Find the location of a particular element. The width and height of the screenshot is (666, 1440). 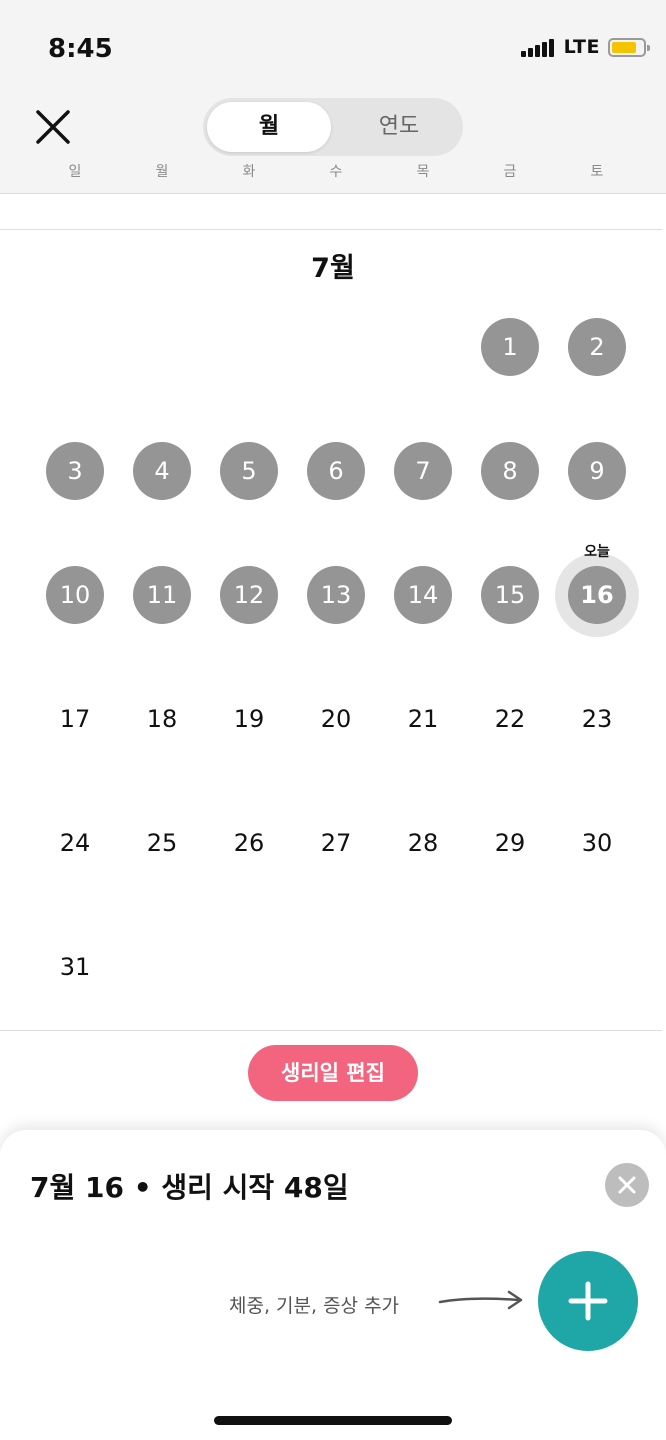

tab-year: 연도 is located at coordinates (399, 127).